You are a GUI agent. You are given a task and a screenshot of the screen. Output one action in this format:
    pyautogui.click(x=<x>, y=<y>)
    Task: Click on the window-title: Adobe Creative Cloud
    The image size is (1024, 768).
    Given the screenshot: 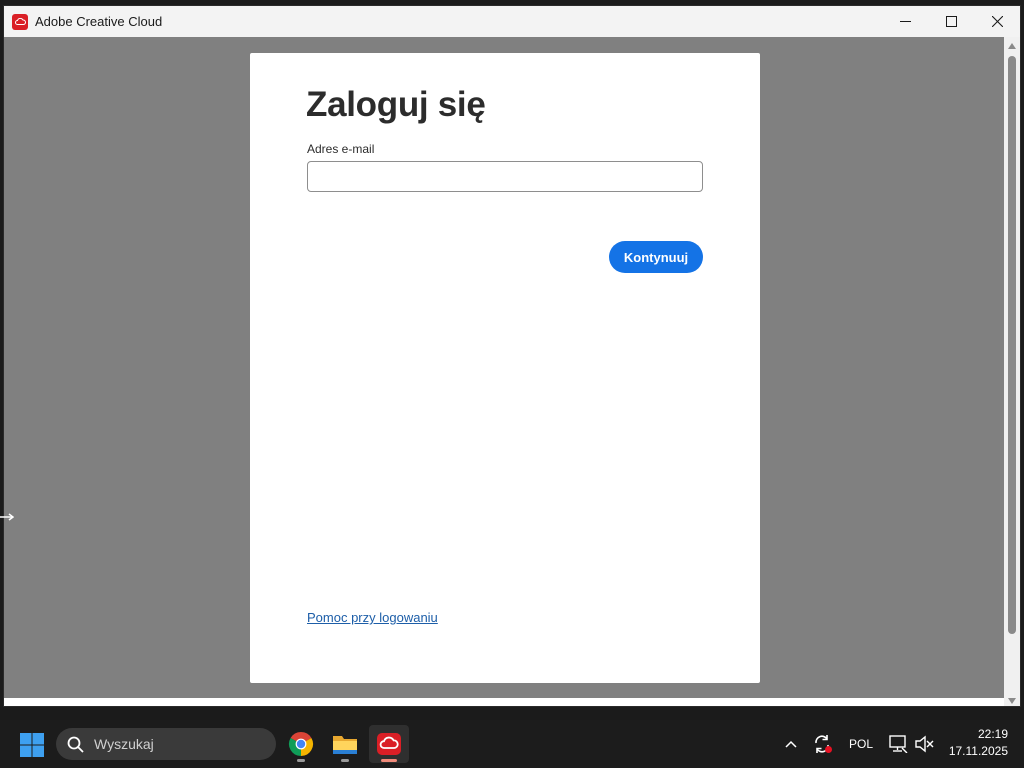 What is the action you would take?
    pyautogui.click(x=99, y=21)
    